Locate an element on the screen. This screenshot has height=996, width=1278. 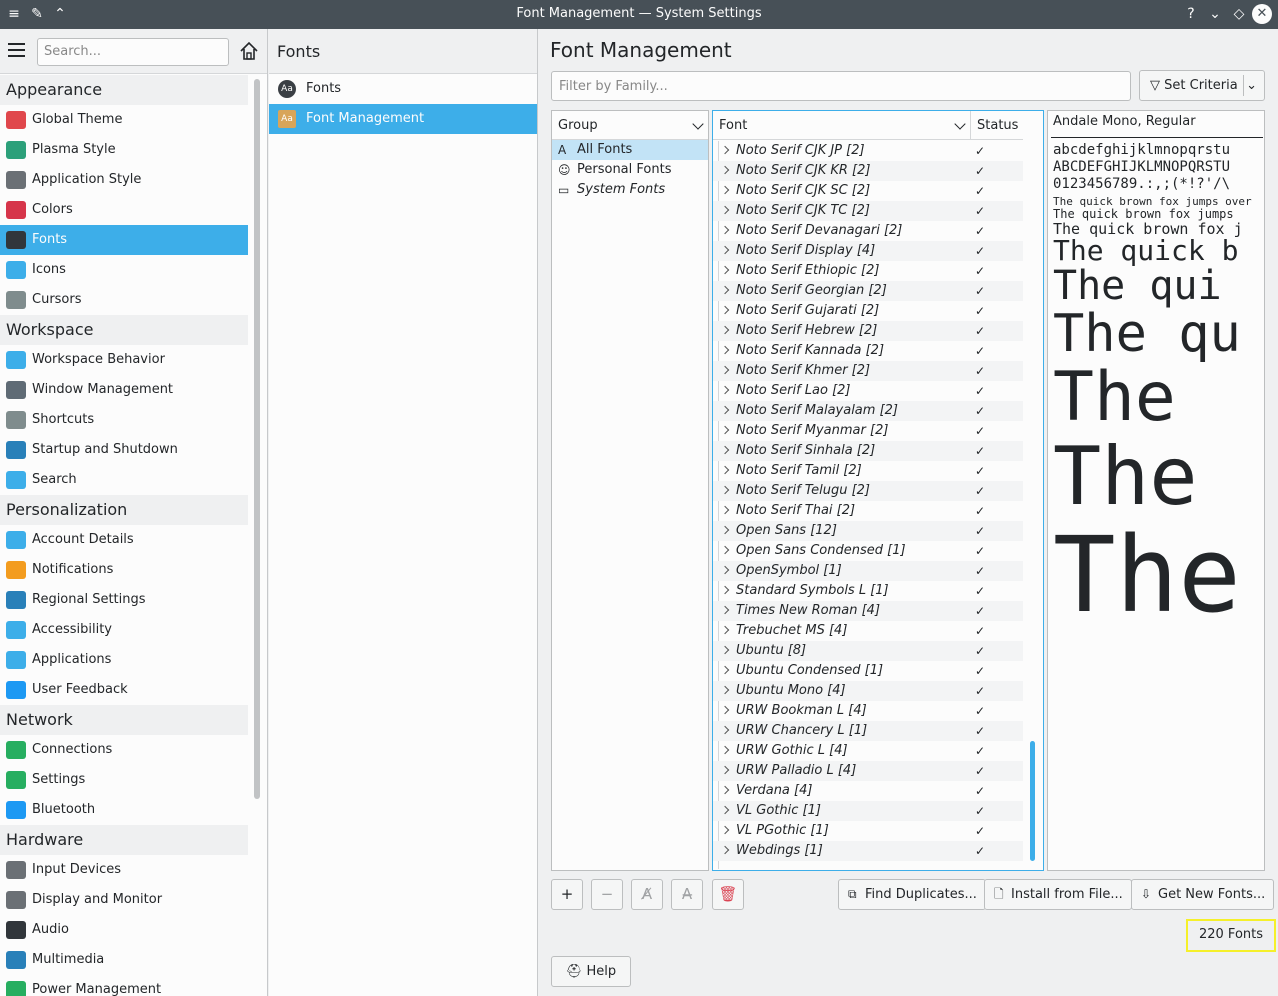
sidebar-item-regional-settings: Regional Settings is located at coordinates (124, 600).